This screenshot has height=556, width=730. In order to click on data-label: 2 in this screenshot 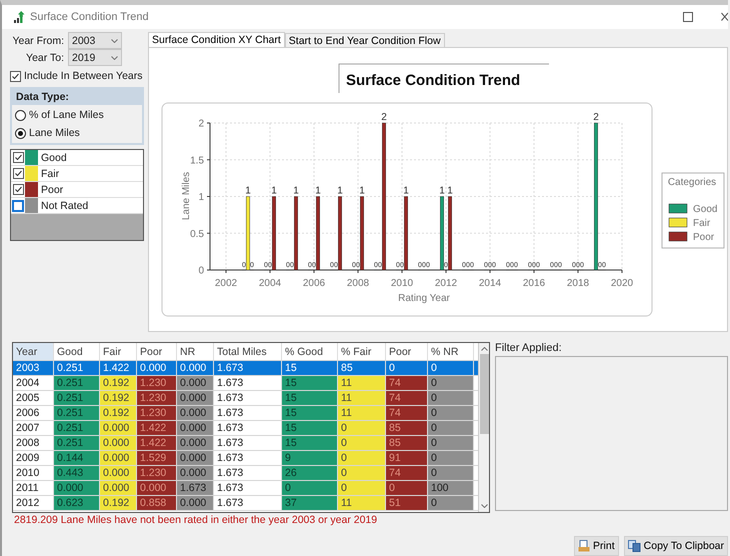, I will do `click(384, 117)`.